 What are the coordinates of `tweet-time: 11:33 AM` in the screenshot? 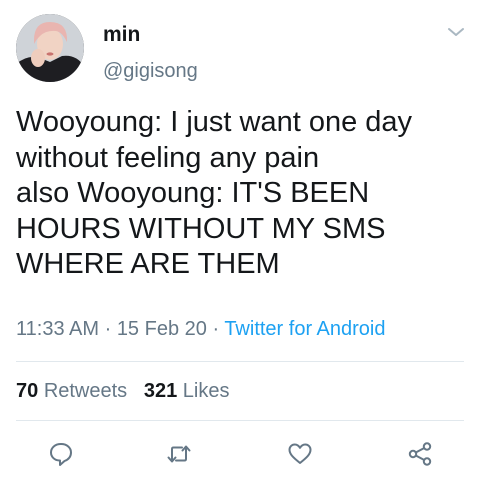 It's located at (58, 329).